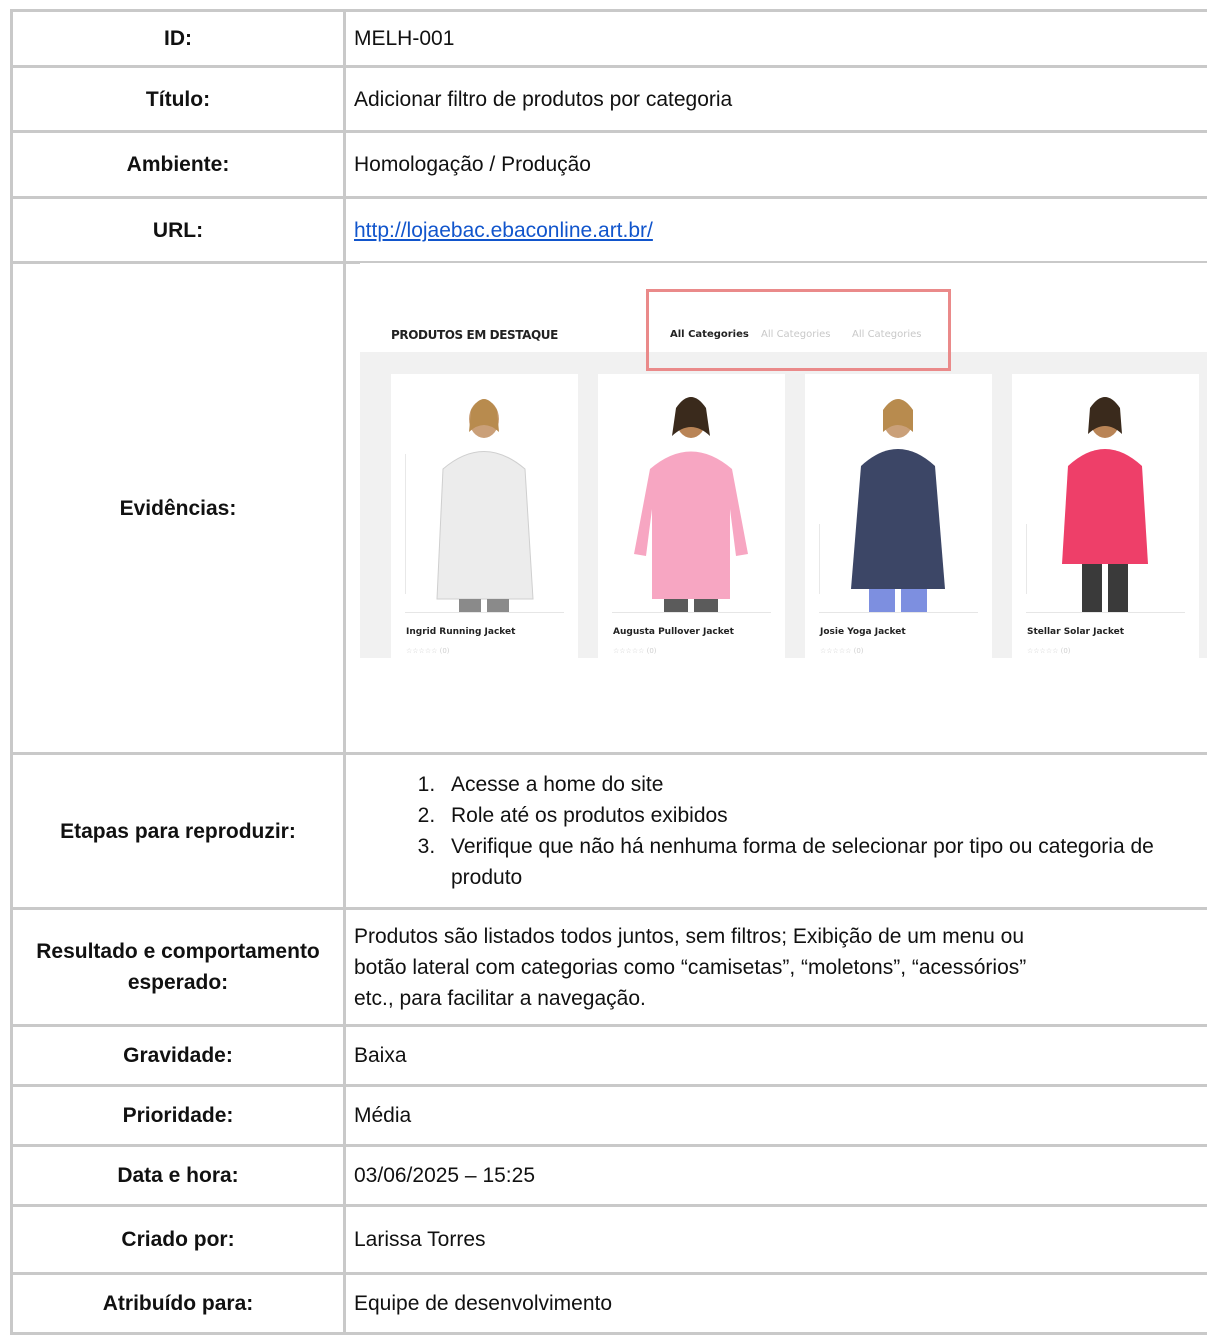  Describe the element at coordinates (474, 335) in the screenshot. I see `section-title: PRODUTOS EM DESTAQUE` at that location.